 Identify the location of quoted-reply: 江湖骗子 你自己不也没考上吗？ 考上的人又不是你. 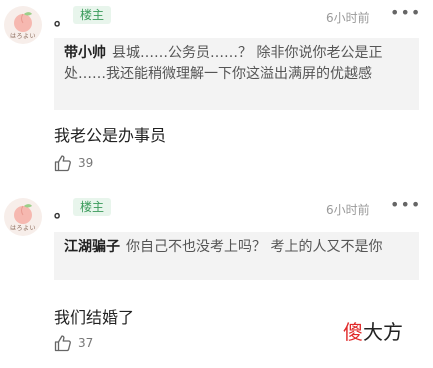
(236, 256).